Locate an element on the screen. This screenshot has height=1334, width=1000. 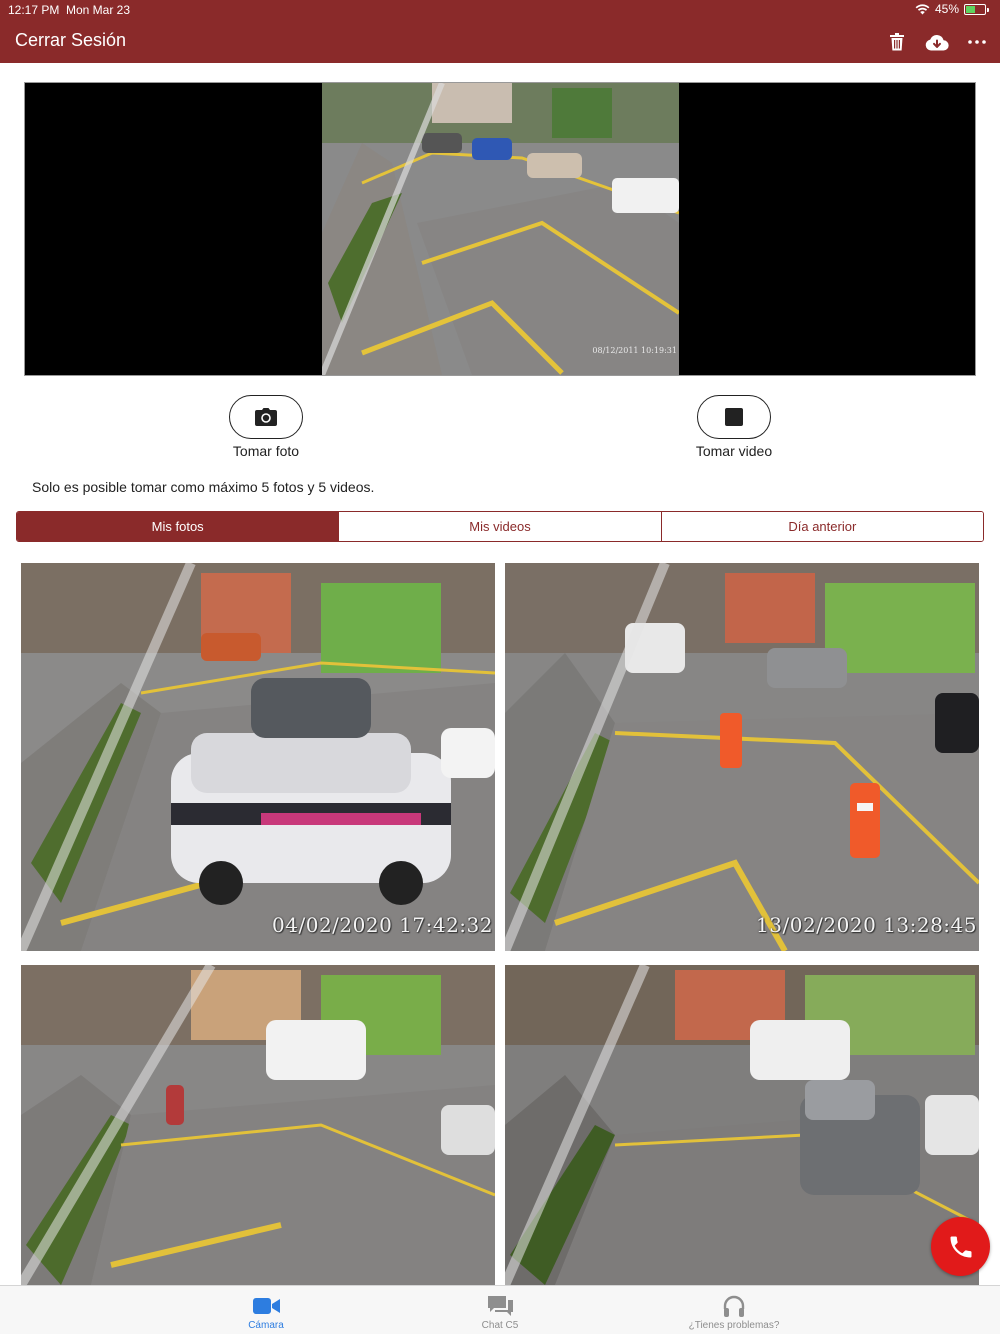
wifi-icon is located at coordinates (922, 8).